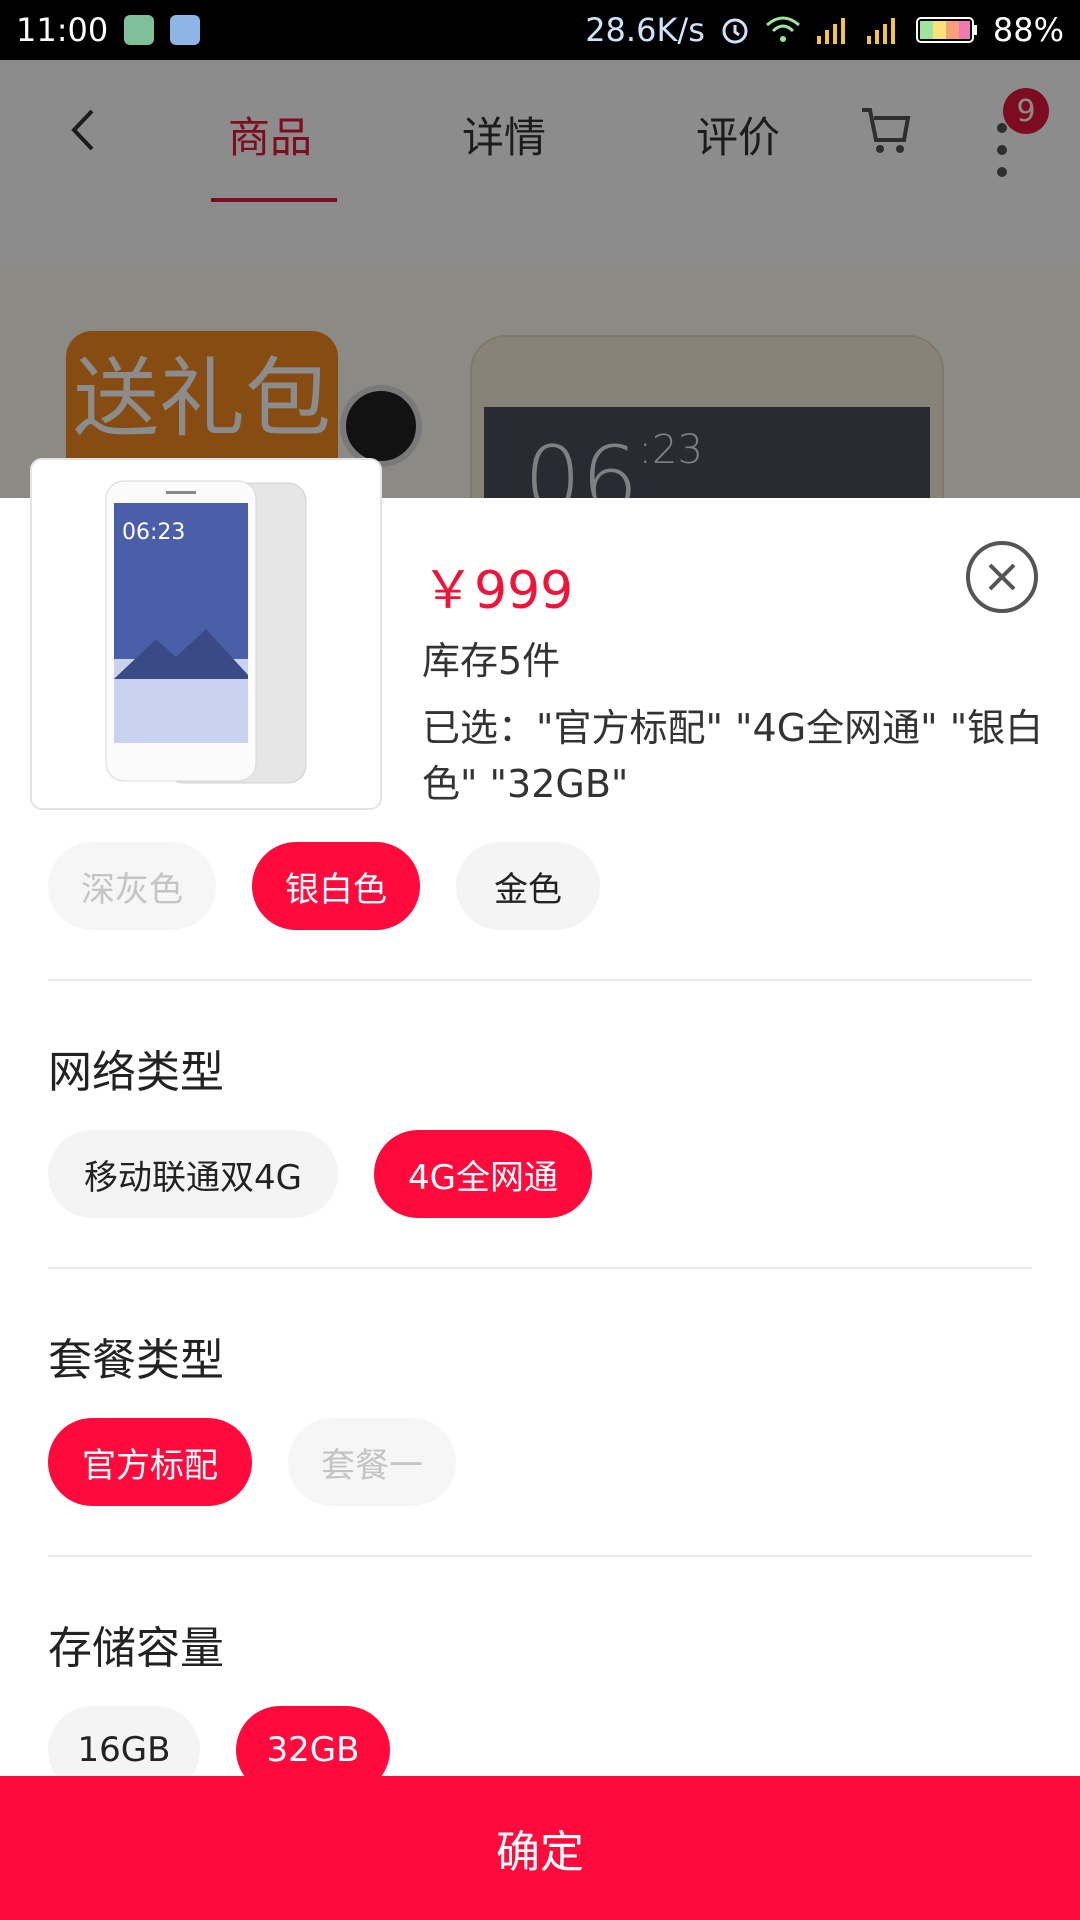  I want to click on option-network-dual-4g: 移动联通双4G, so click(193, 1174).